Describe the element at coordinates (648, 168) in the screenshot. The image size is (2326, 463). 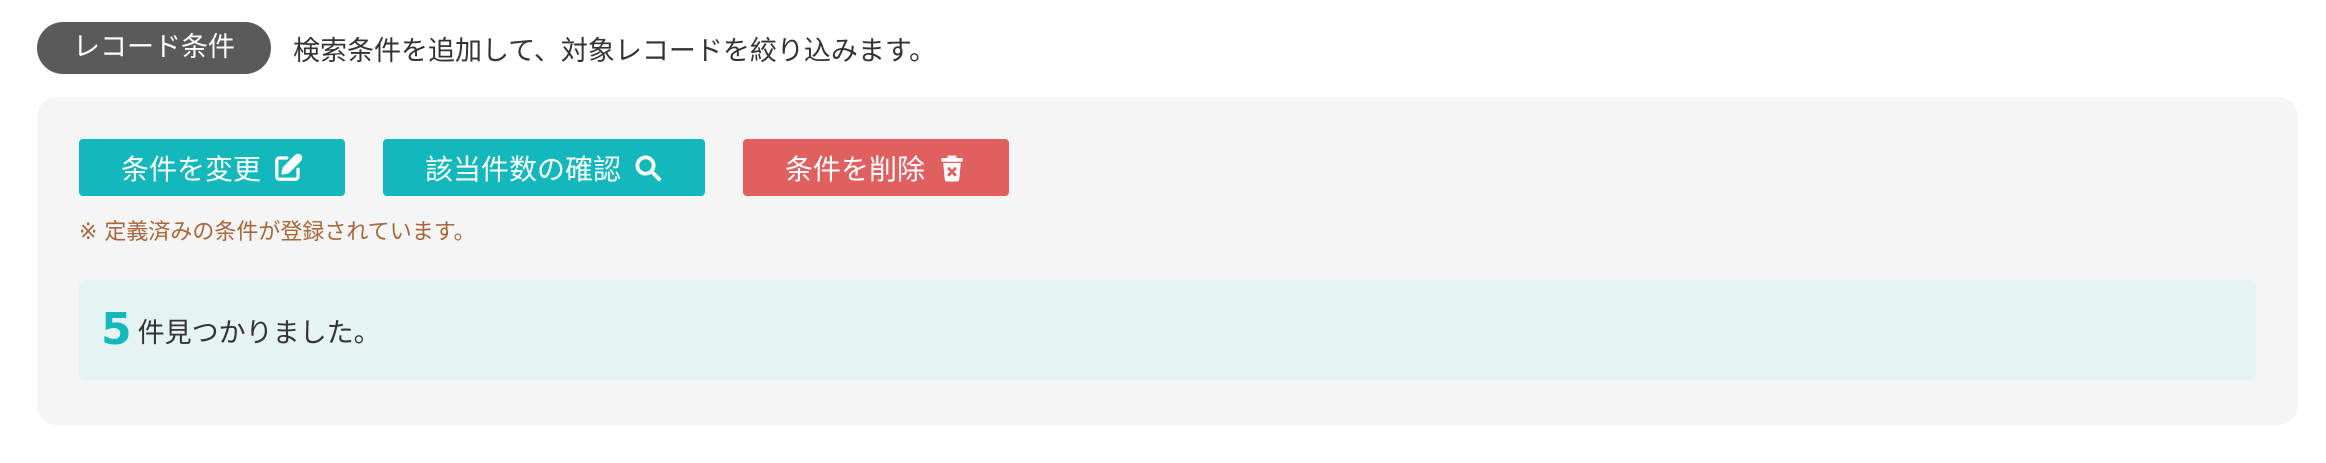
I see `search-icon` at that location.